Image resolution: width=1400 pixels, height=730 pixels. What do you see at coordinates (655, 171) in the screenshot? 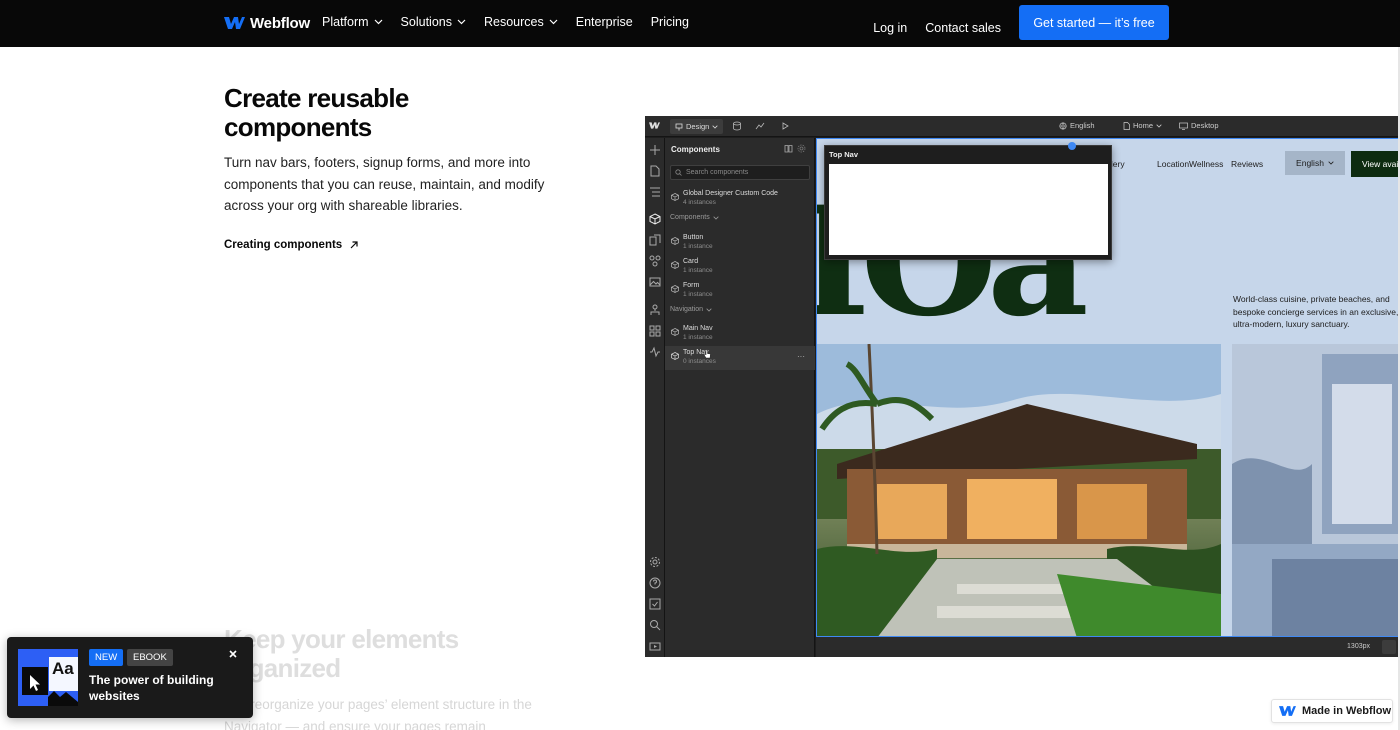
I see `pages-icon` at bounding box center [655, 171].